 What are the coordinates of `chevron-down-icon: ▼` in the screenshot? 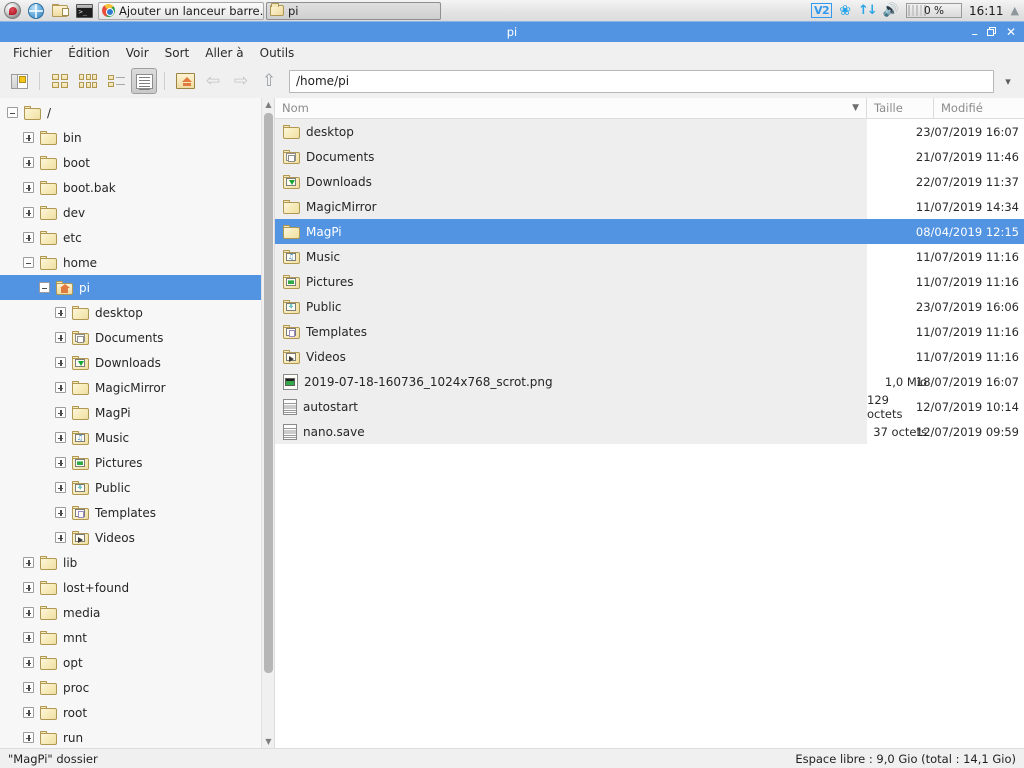 It's located at (855, 108).